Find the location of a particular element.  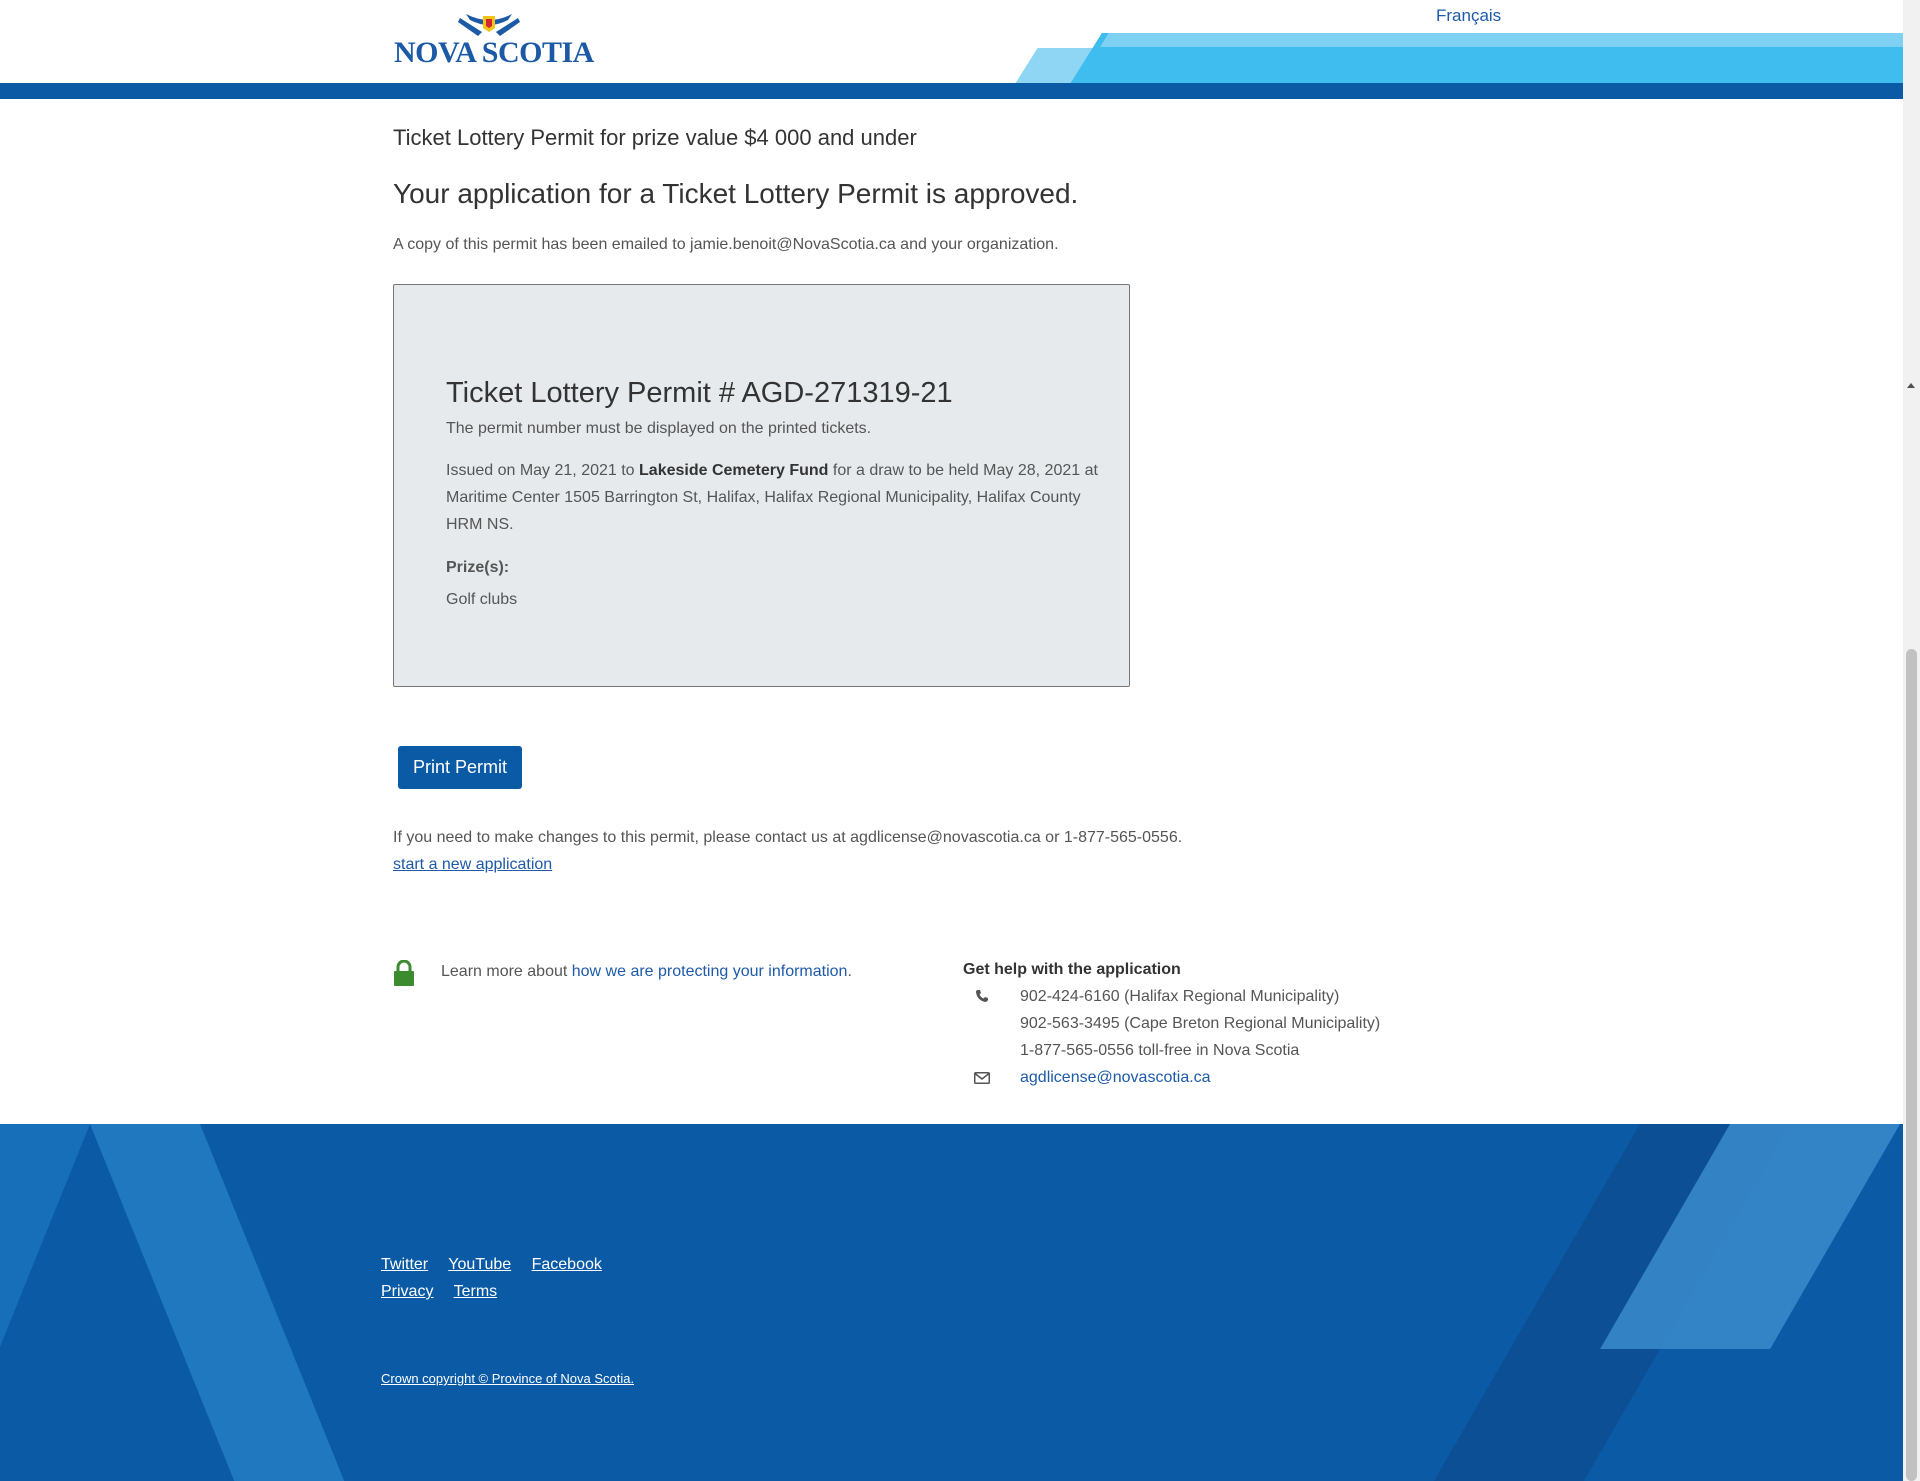

help-email-link: agdlicense@novascotia.ca is located at coordinates (1115, 1077).